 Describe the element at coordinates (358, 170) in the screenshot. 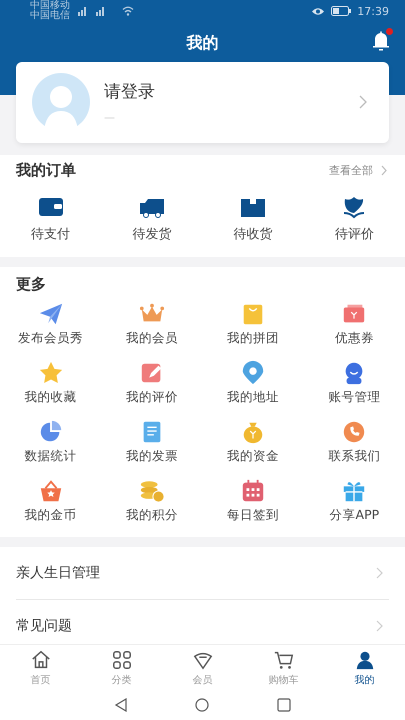

I see `view-all-link: 查看全部` at that location.